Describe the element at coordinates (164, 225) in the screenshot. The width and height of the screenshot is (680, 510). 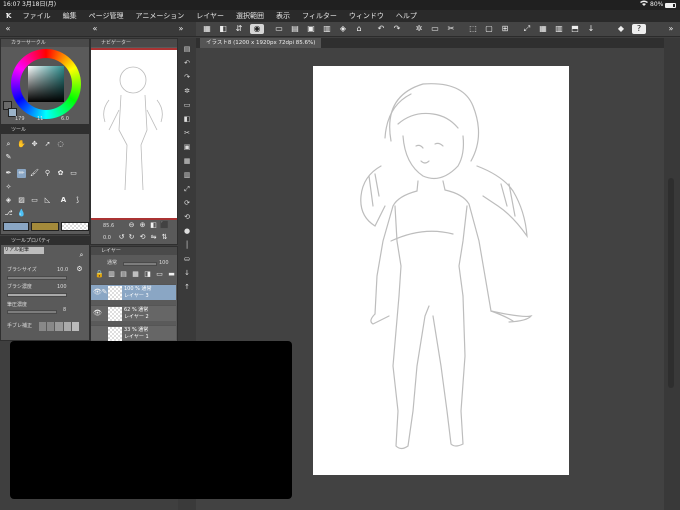
I see `actual-size-icon: ⬛` at that location.